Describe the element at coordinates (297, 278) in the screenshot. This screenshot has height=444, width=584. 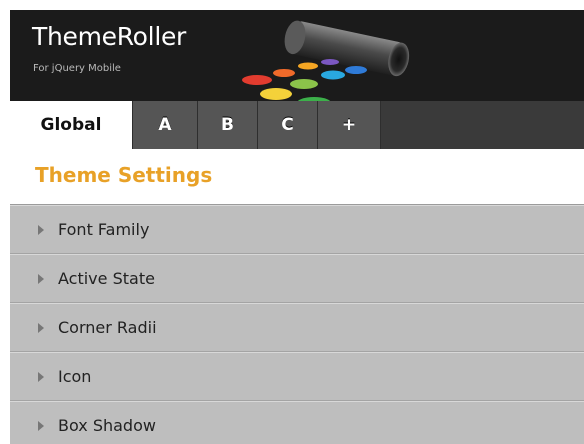
I see `accordion-item-active-state: Active State` at that location.